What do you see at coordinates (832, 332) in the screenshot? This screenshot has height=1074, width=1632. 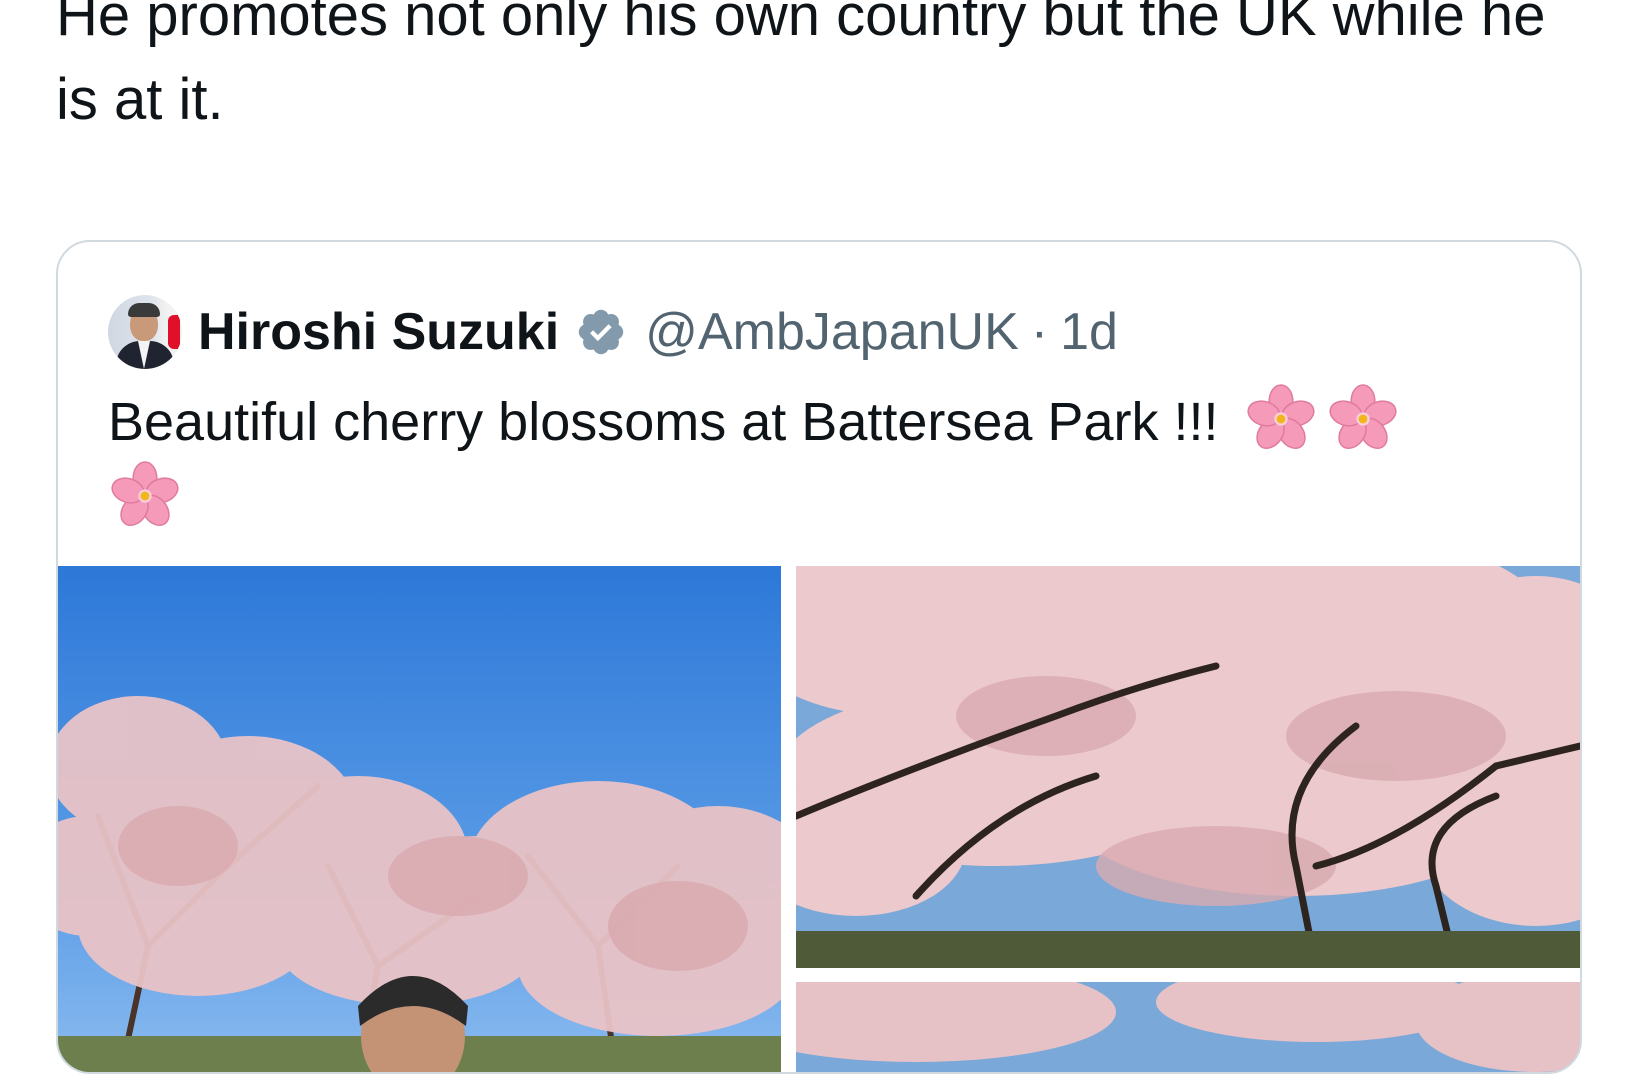 I see `handle: @AmbJapanUK` at bounding box center [832, 332].